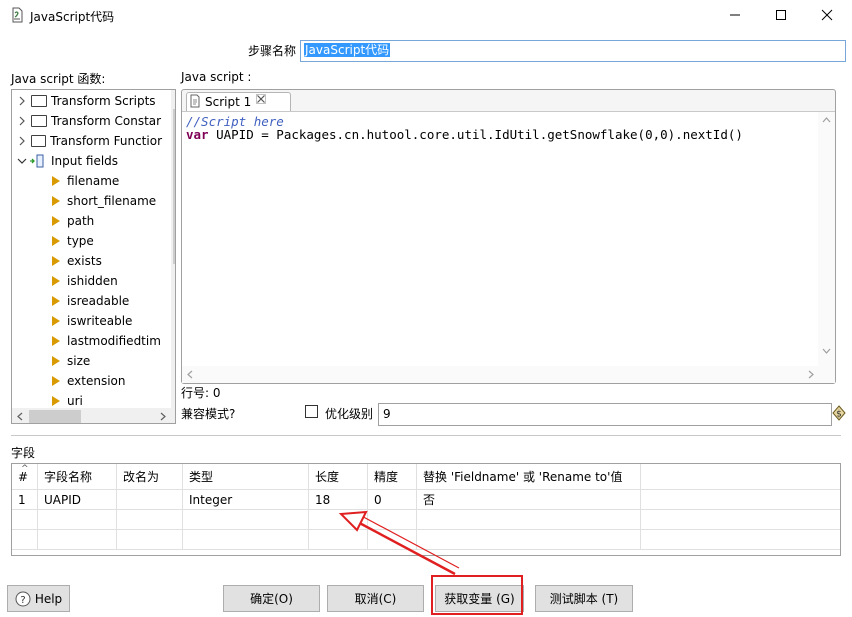 The image size is (852, 617). I want to click on tree-folder-transform-constants: Transform Constar, so click(87, 121).